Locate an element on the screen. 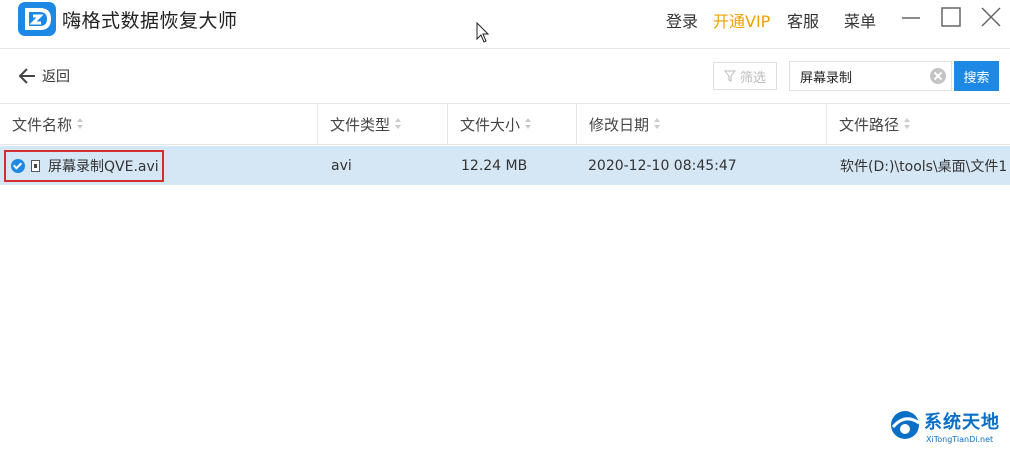 This screenshot has height=449, width=1010. search-input is located at coordinates (865, 76).